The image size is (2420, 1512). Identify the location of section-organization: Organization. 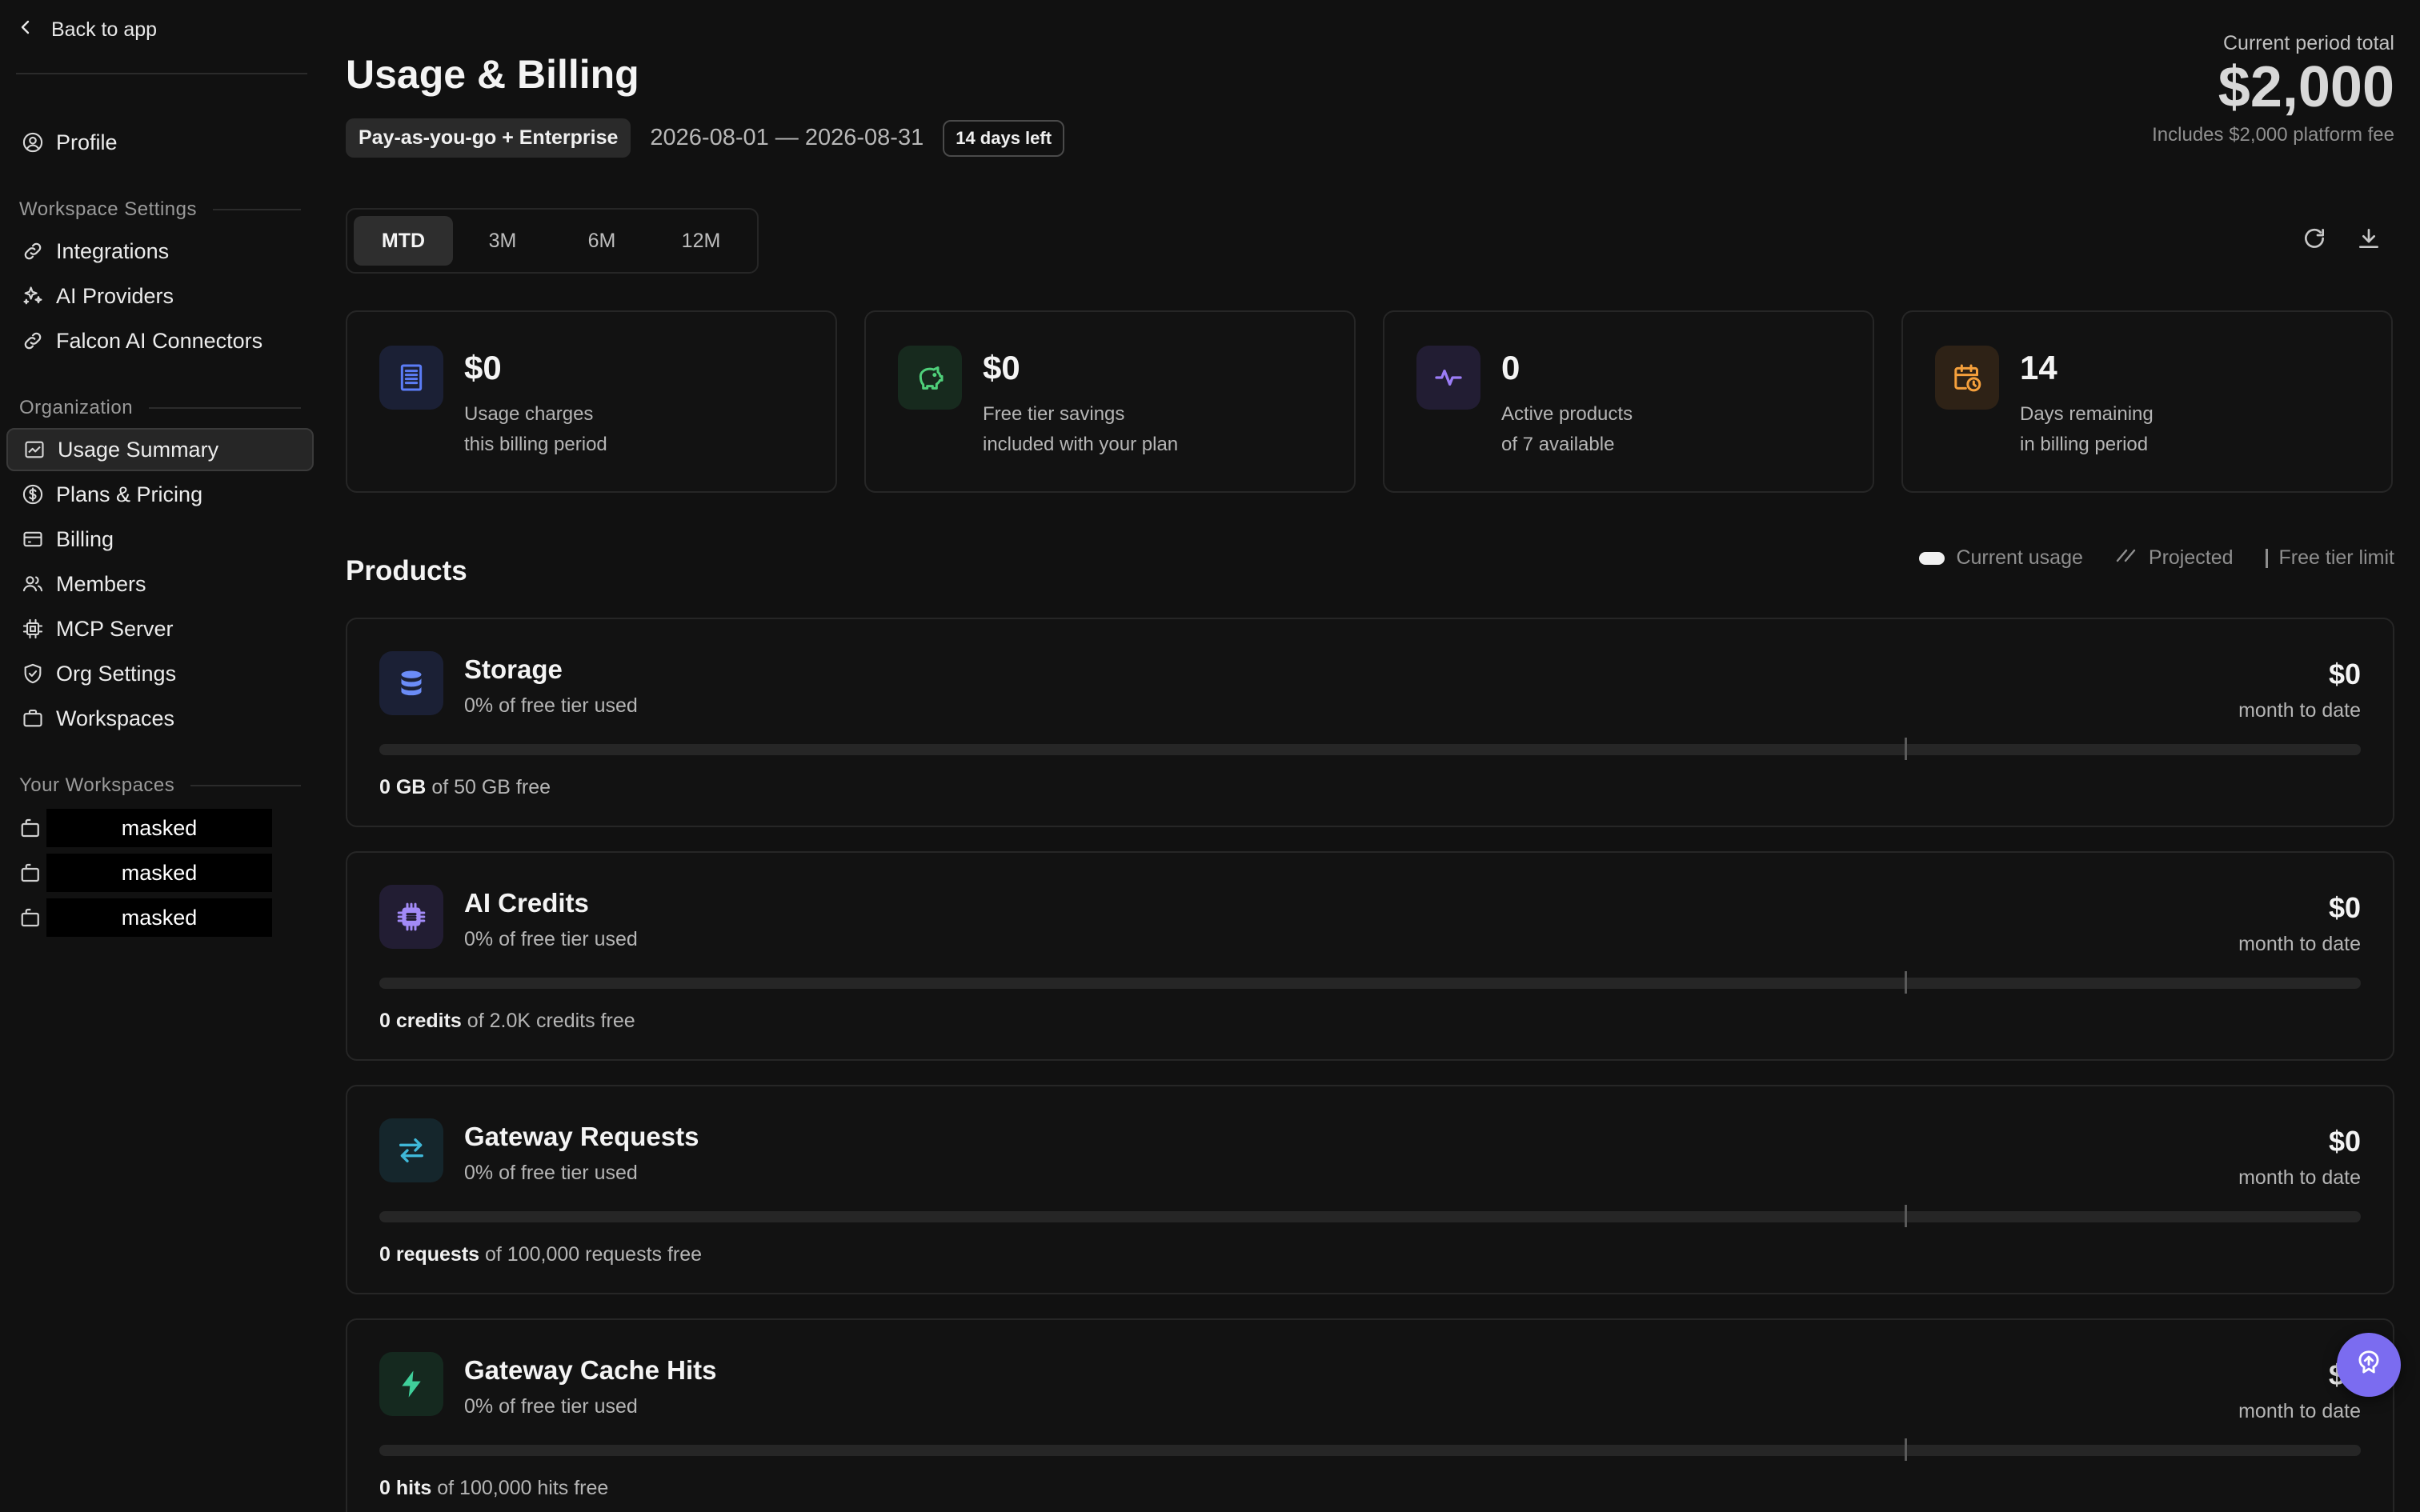
(160, 408).